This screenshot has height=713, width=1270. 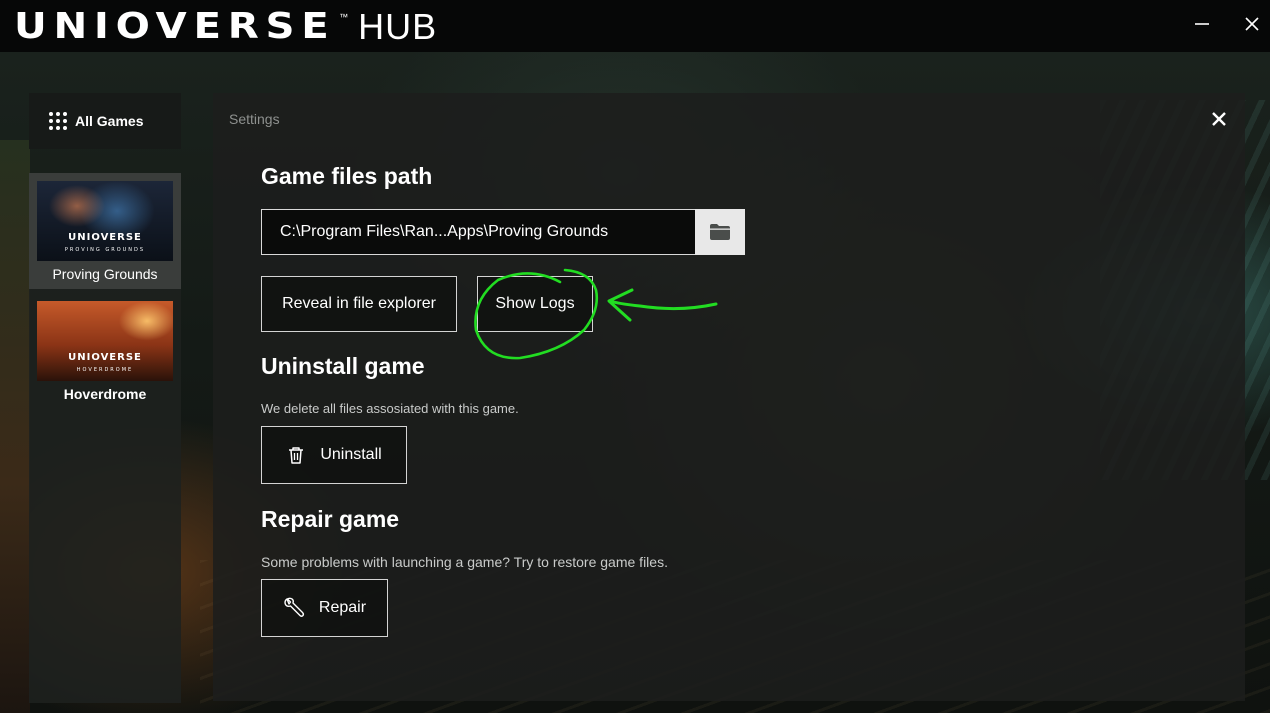 What do you see at coordinates (105, 243) in the screenshot?
I see `thumbnail-logo: UNIOVERSE PROVING GROUNDS` at bounding box center [105, 243].